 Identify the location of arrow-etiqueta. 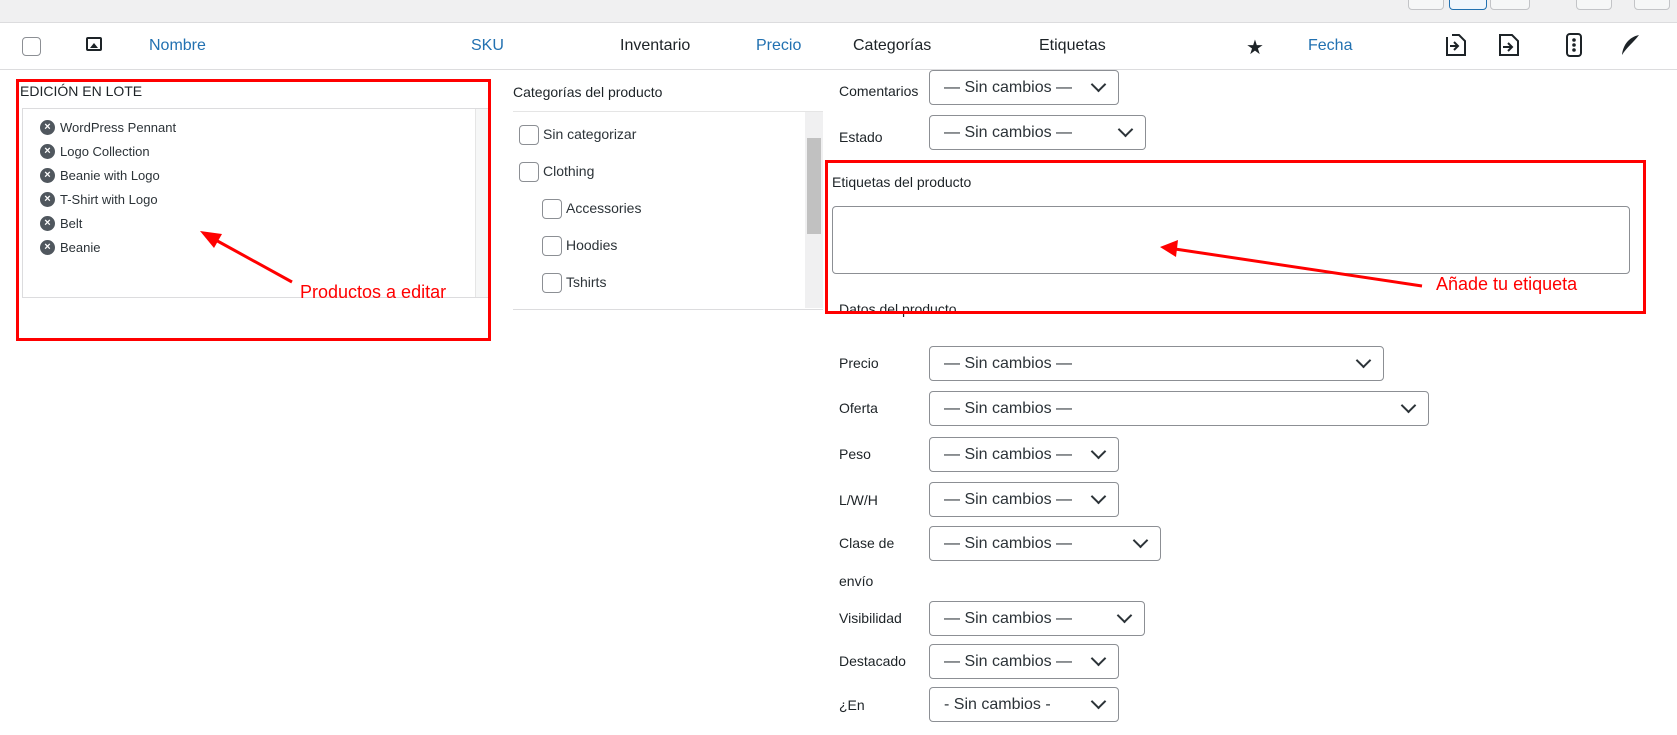
(1291, 264).